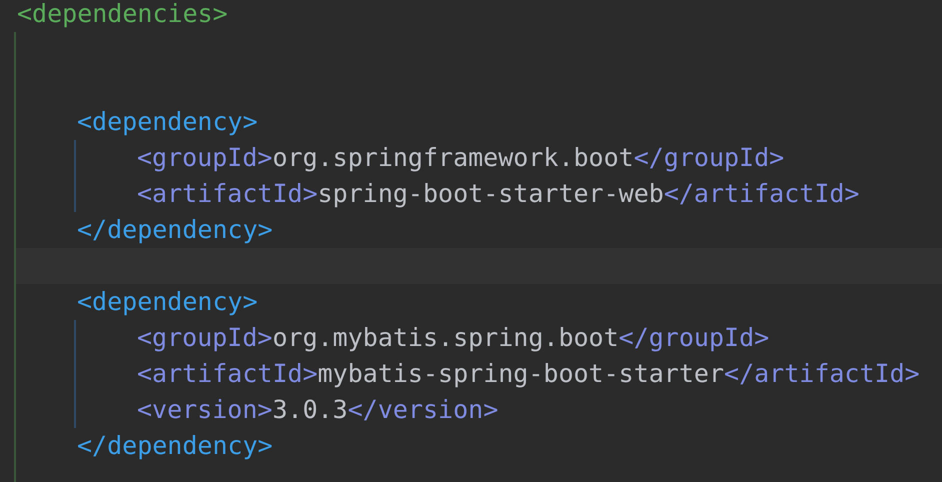 The height and width of the screenshot is (482, 942). I want to click on code-line: <version>3.0.3</version>, so click(317, 409).